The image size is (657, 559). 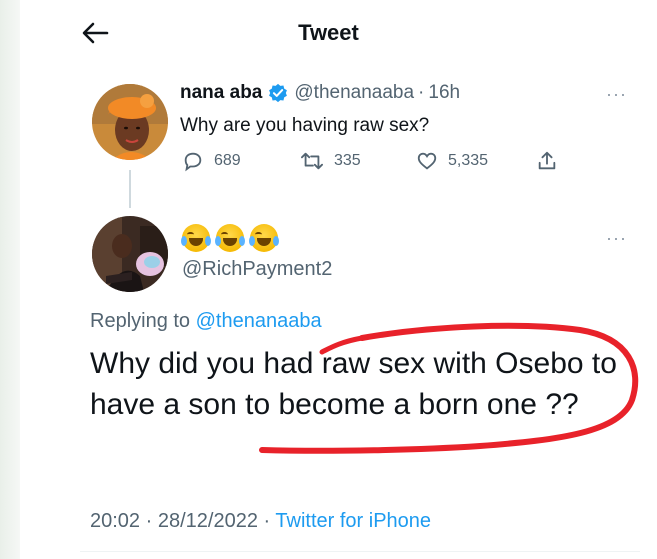 What do you see at coordinates (130, 122) in the screenshot?
I see `avatar-nana-aba` at bounding box center [130, 122].